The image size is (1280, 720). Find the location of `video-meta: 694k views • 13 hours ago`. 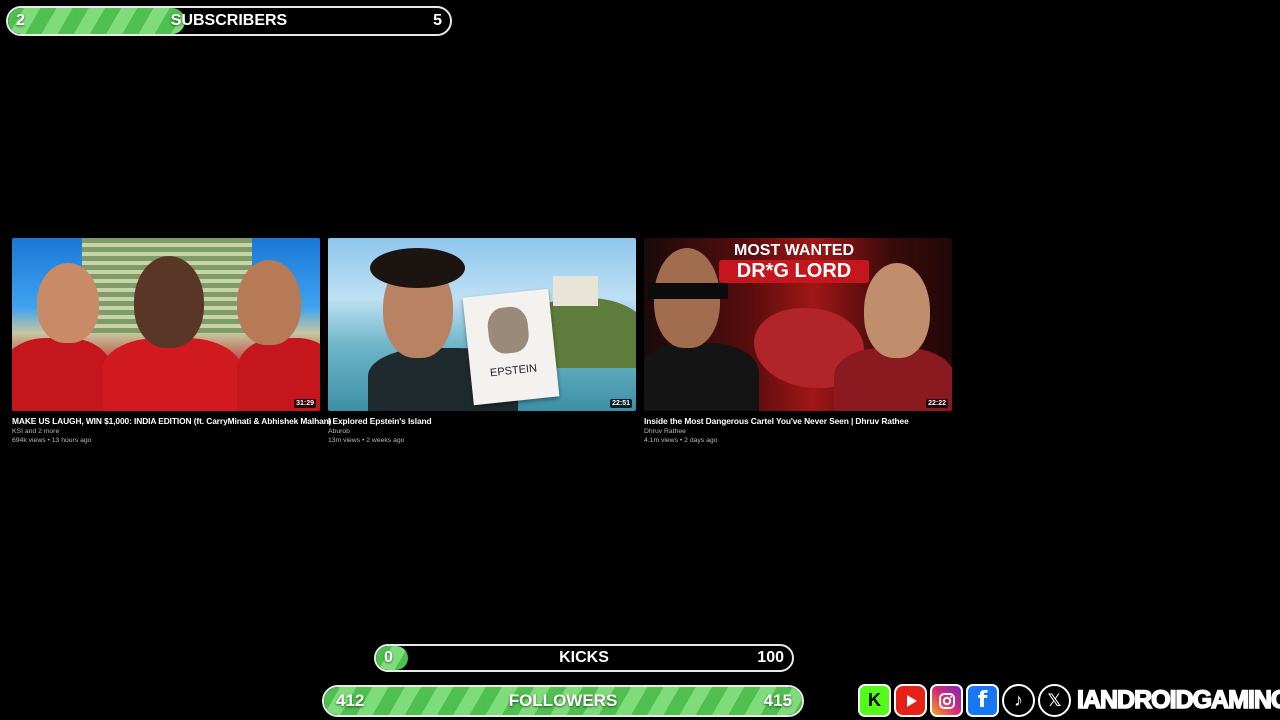

video-meta: 694k views • 13 hours ago is located at coordinates (52, 440).